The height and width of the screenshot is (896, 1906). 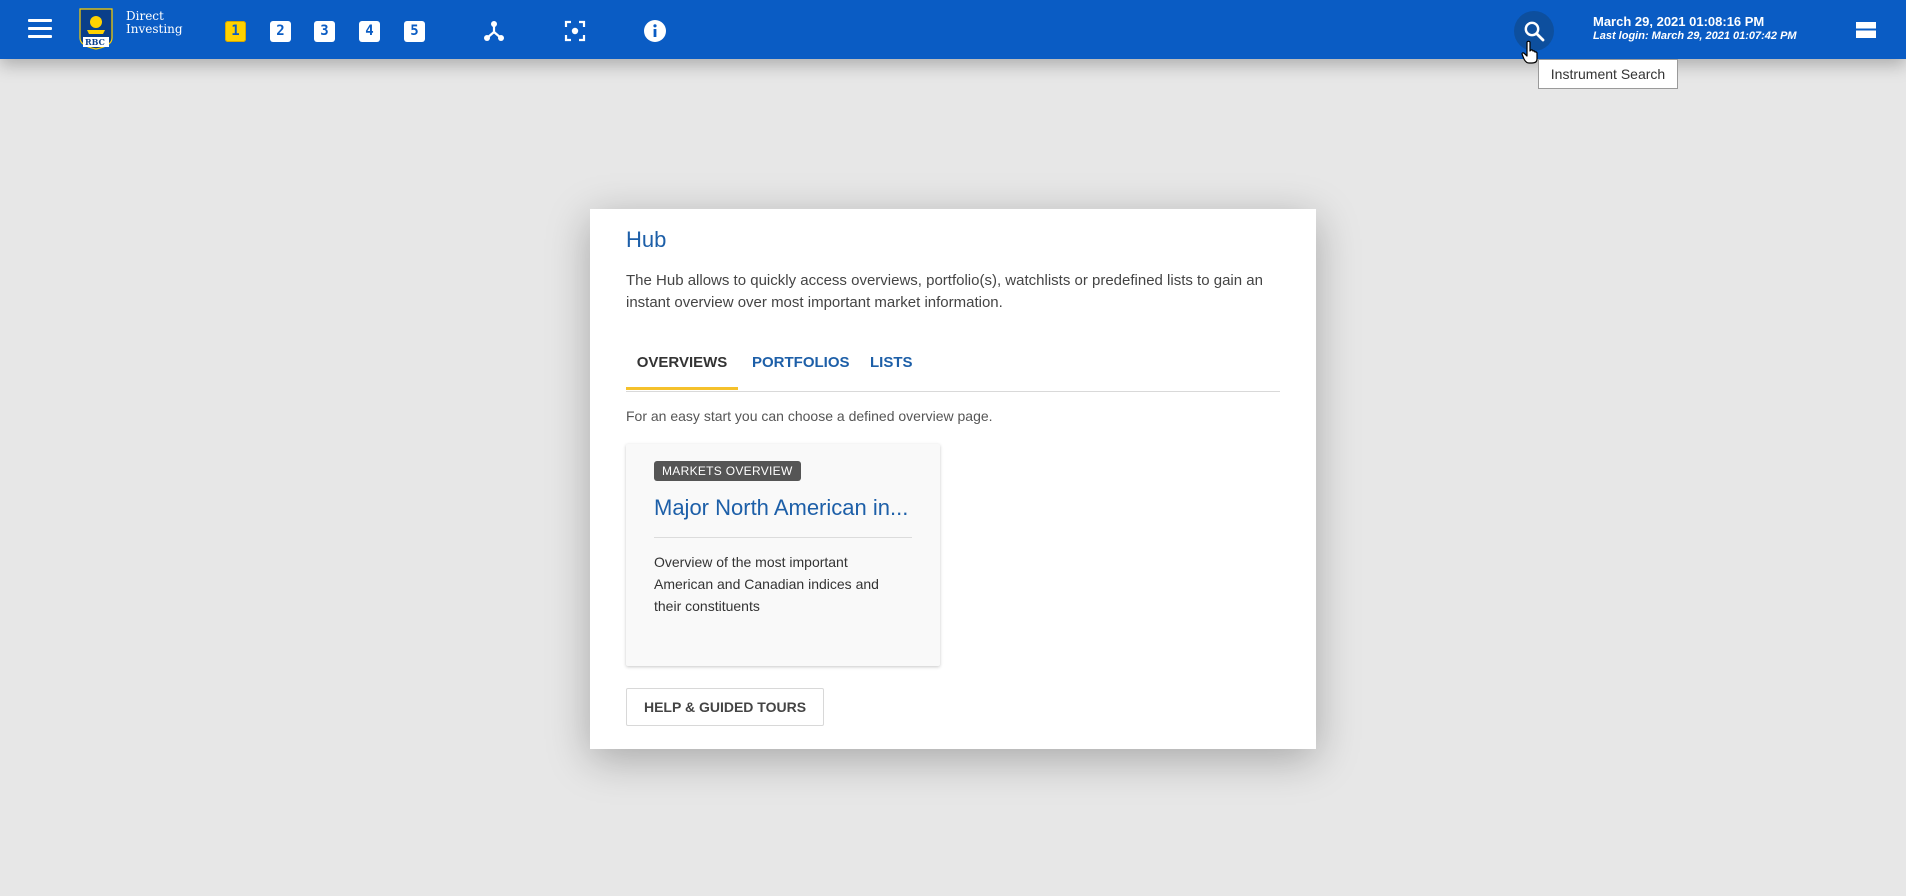 I want to click on instrument-search-tooltip: Instrument Search, so click(x=1608, y=74).